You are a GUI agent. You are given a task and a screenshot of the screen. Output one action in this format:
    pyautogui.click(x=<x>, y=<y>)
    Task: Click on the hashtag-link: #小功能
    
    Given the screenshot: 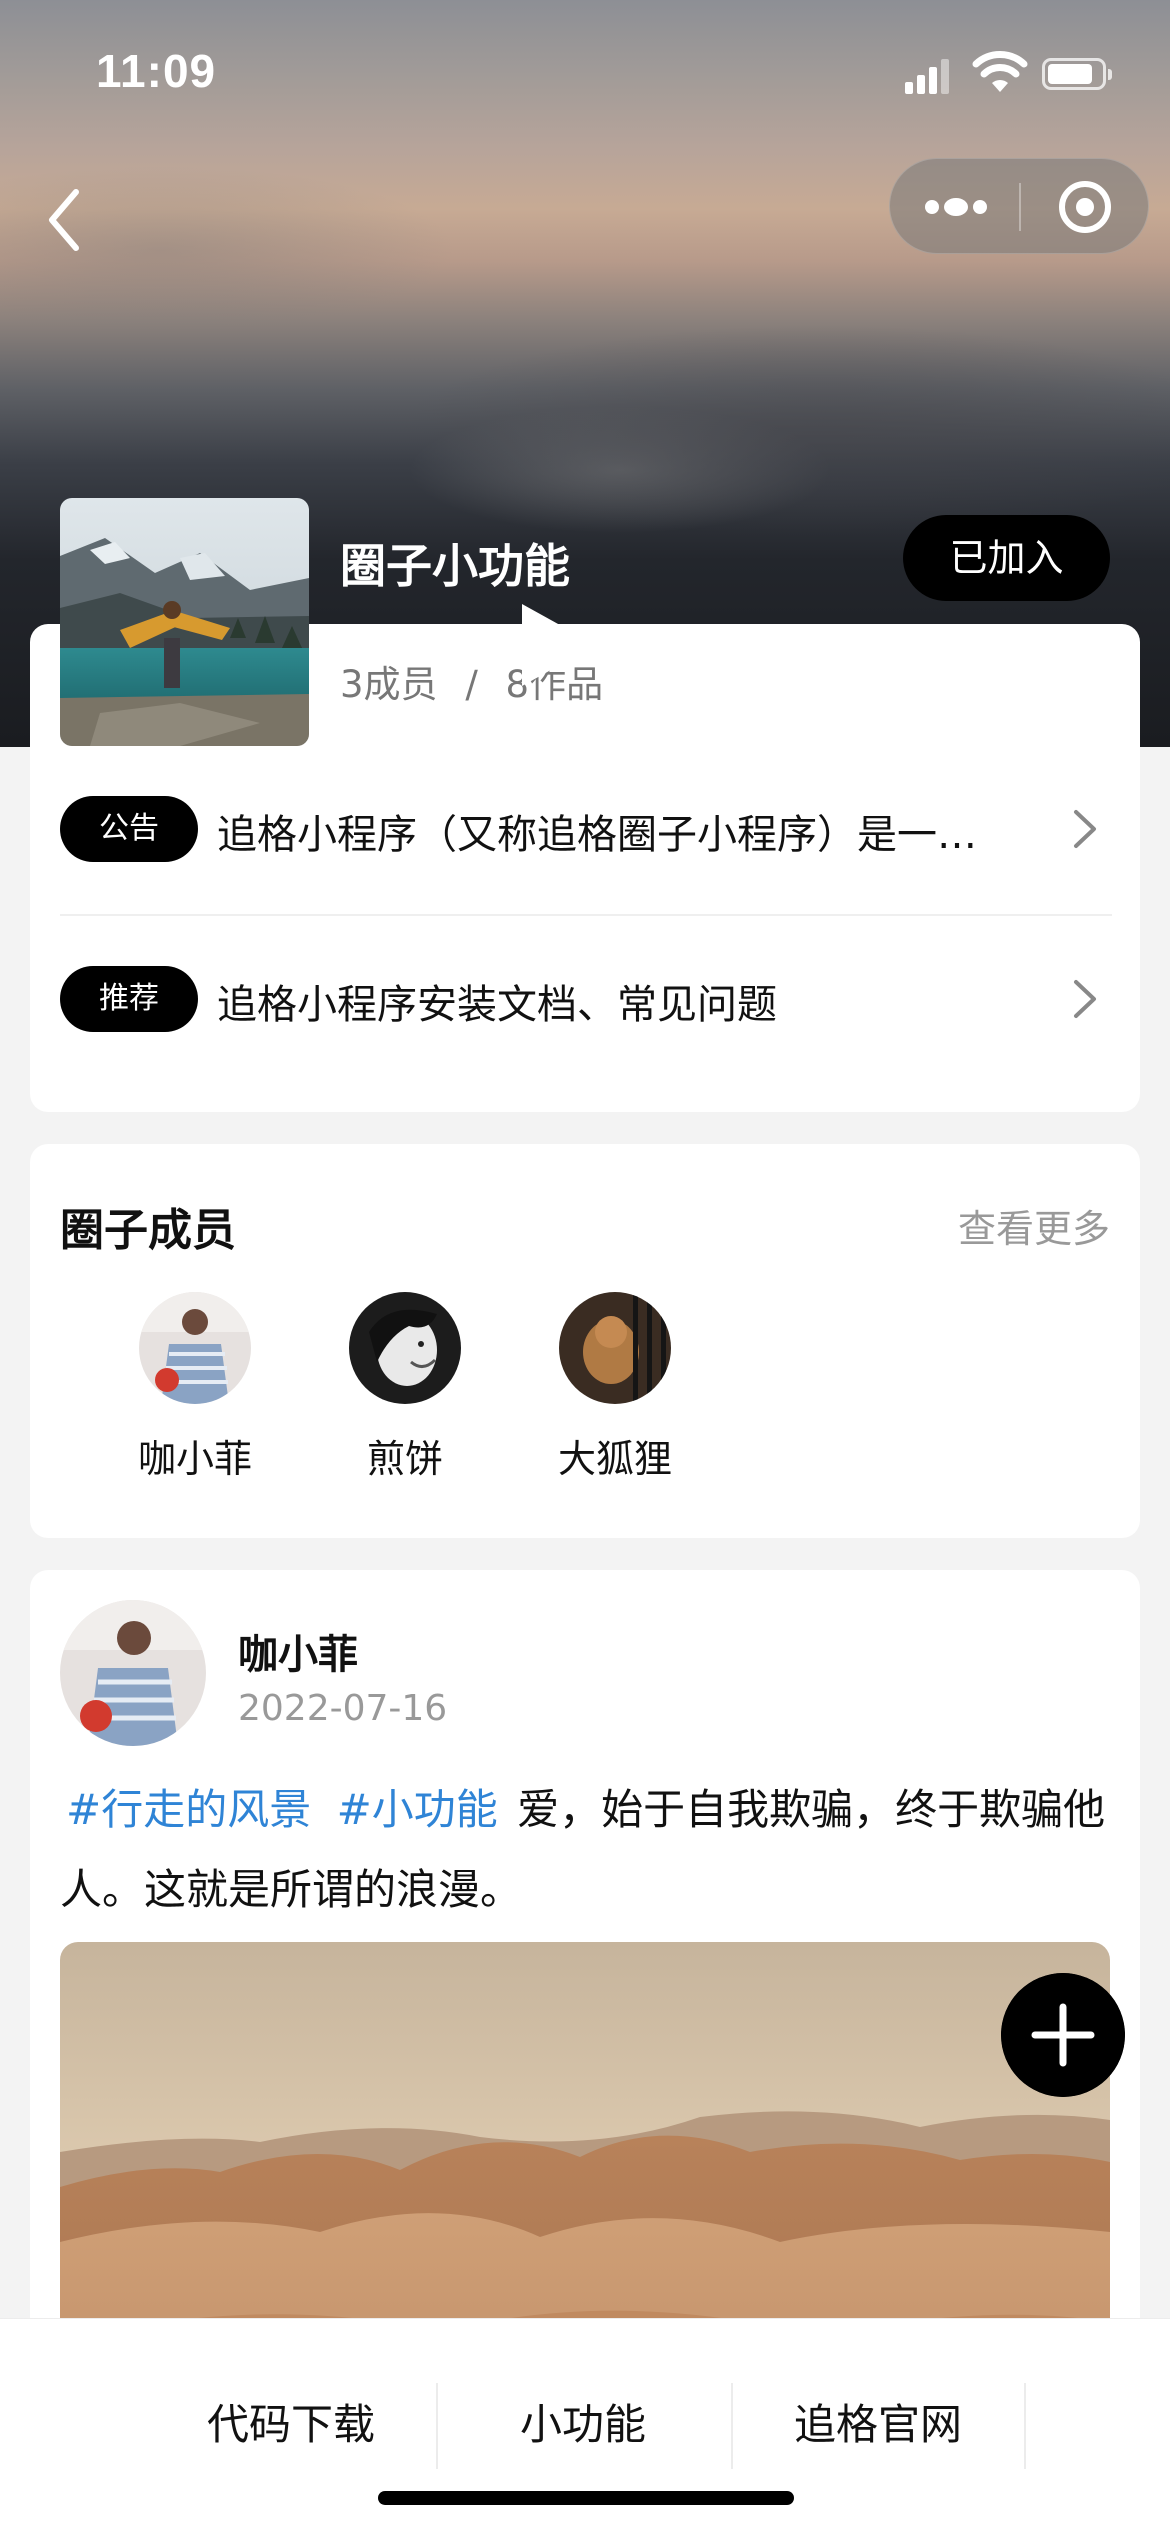 What is the action you would take?
    pyautogui.click(x=417, y=1809)
    